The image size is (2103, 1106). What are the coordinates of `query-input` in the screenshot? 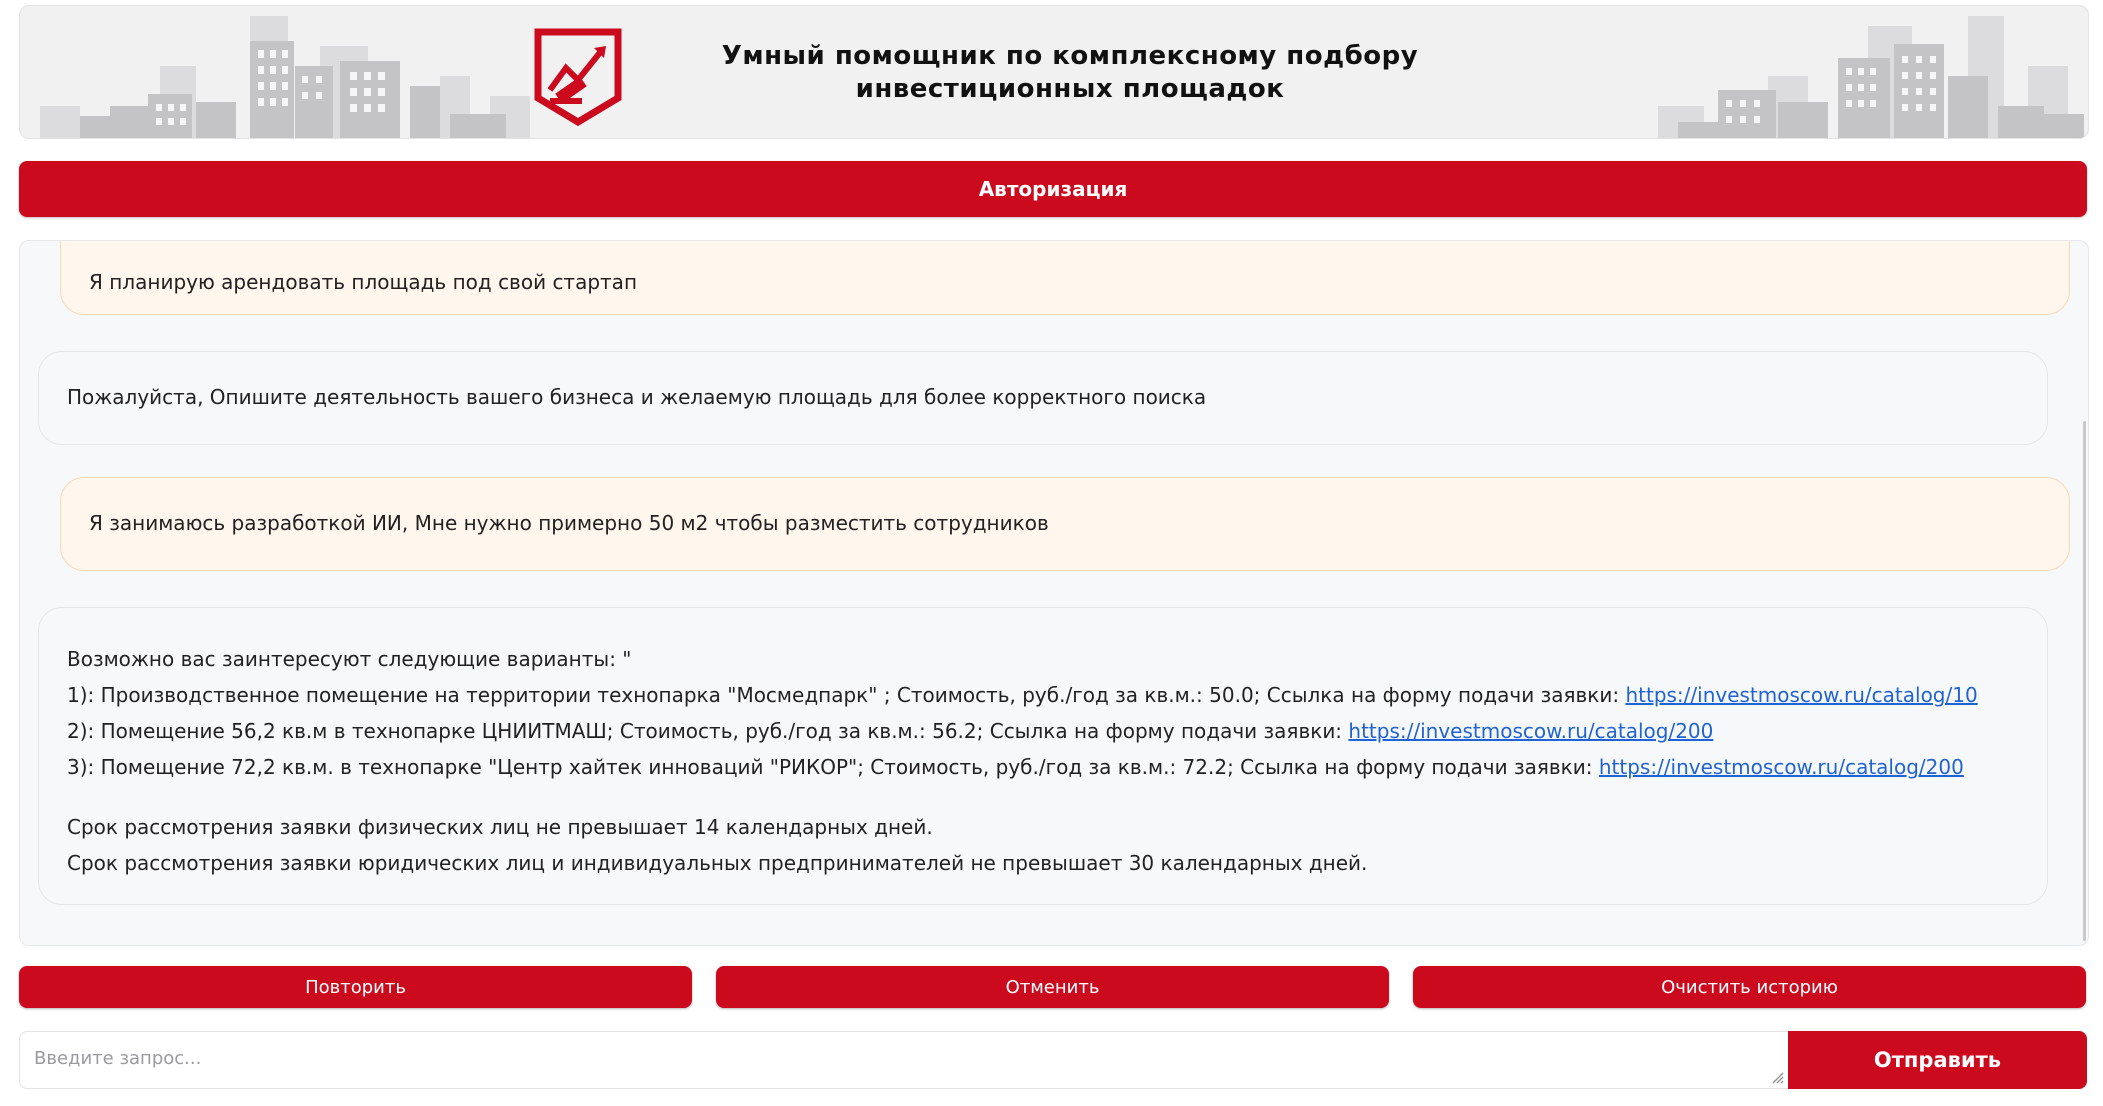 It's located at (904, 1060).